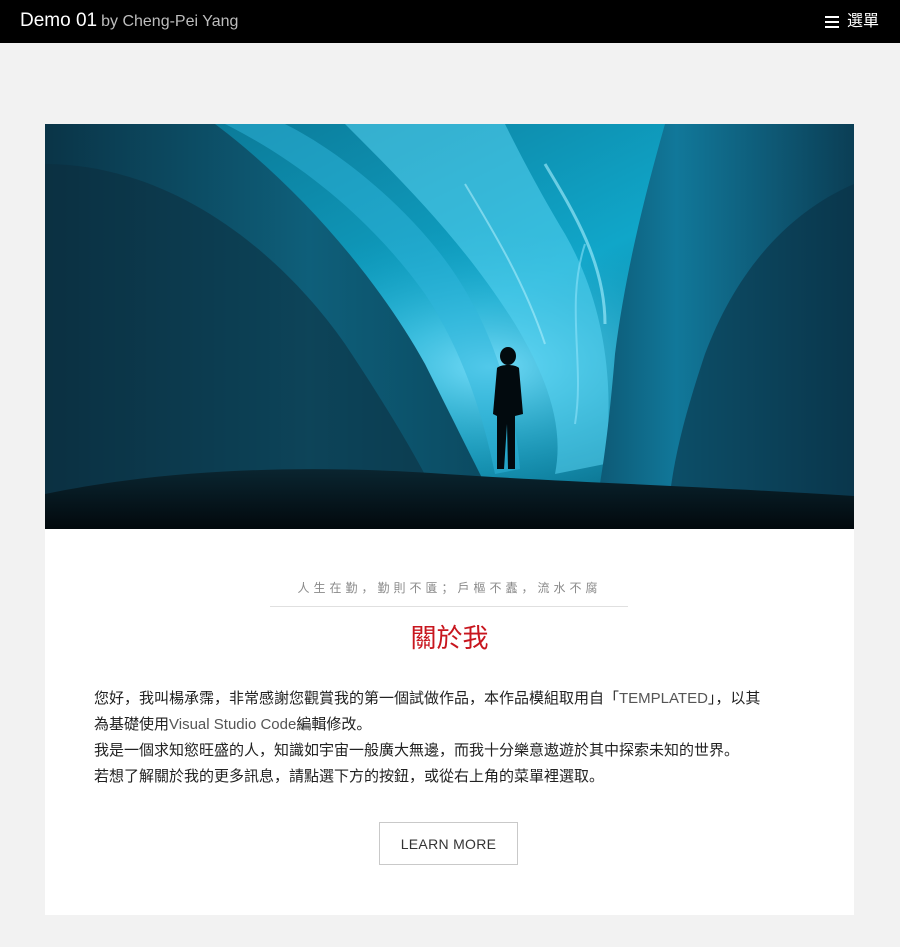 The width and height of the screenshot is (900, 947). I want to click on about-line-4: 若想了解關於我的更多訊息，請點選下方的按鈕，或從右上角的菜單裡選取。, so click(349, 776).